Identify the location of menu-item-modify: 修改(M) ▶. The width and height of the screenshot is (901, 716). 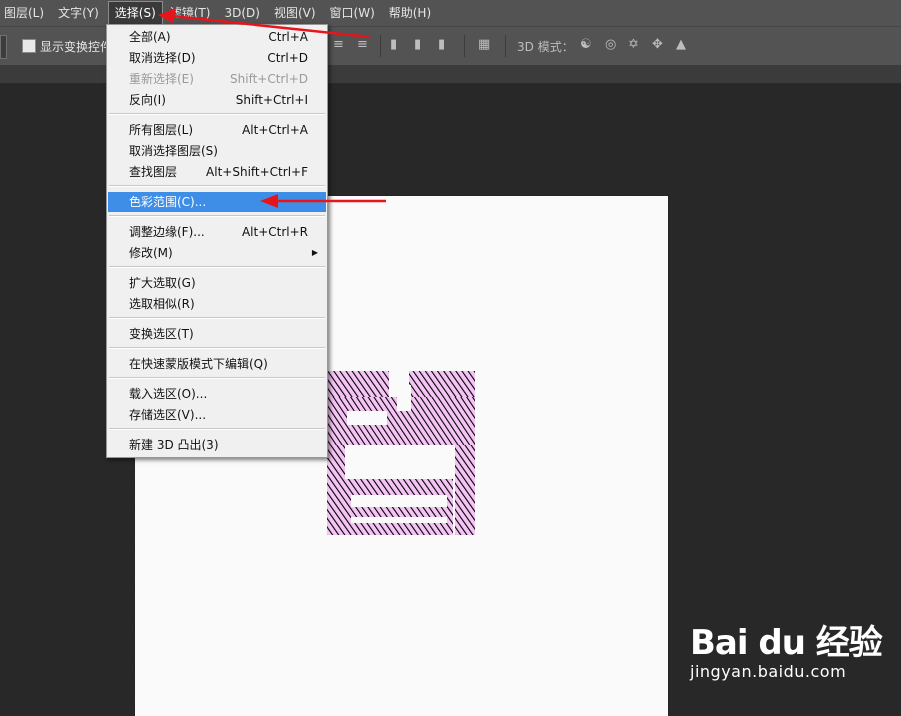
(217, 253).